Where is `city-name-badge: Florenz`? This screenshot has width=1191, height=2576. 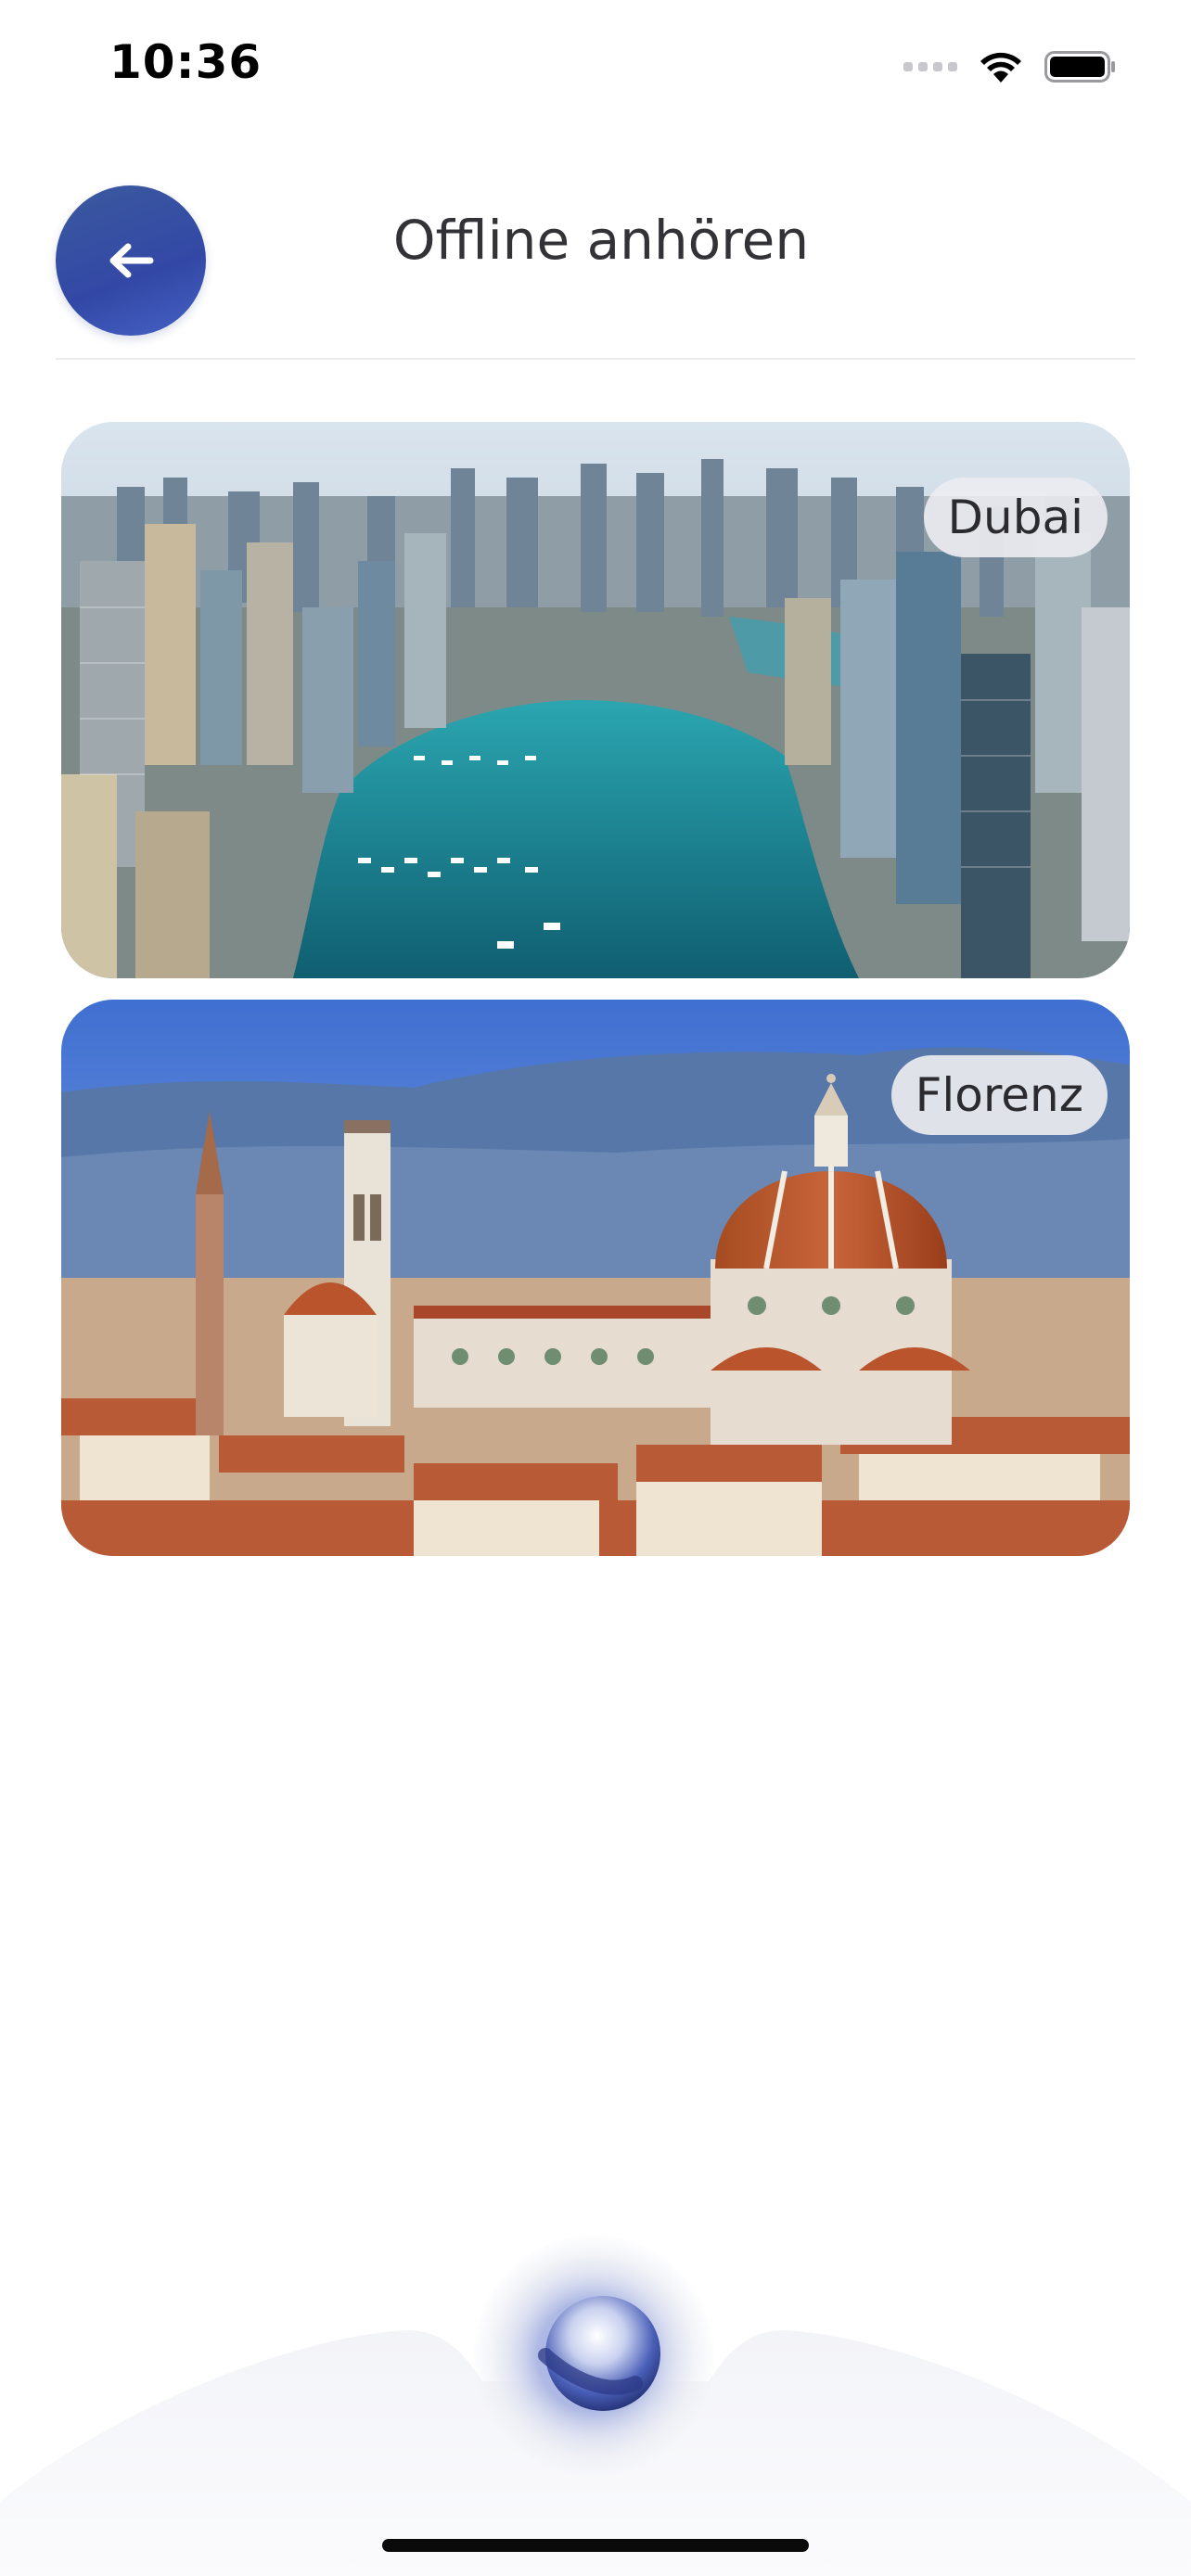 city-name-badge: Florenz is located at coordinates (999, 1095).